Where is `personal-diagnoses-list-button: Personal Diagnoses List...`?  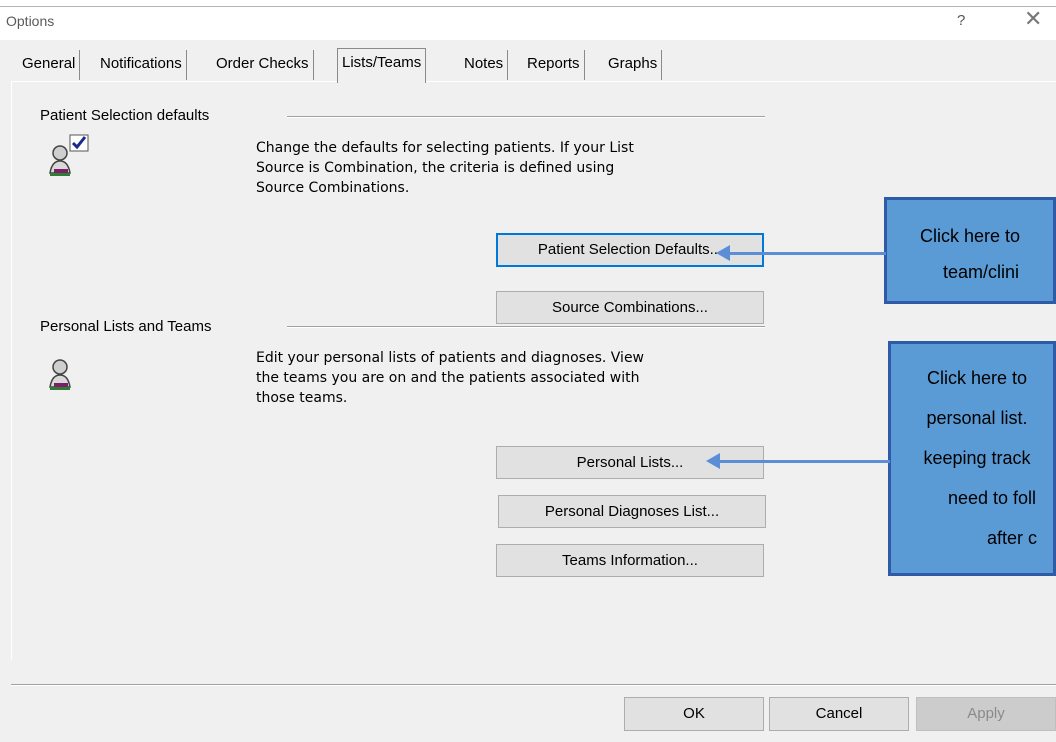 personal-diagnoses-list-button: Personal Diagnoses List... is located at coordinates (632, 511).